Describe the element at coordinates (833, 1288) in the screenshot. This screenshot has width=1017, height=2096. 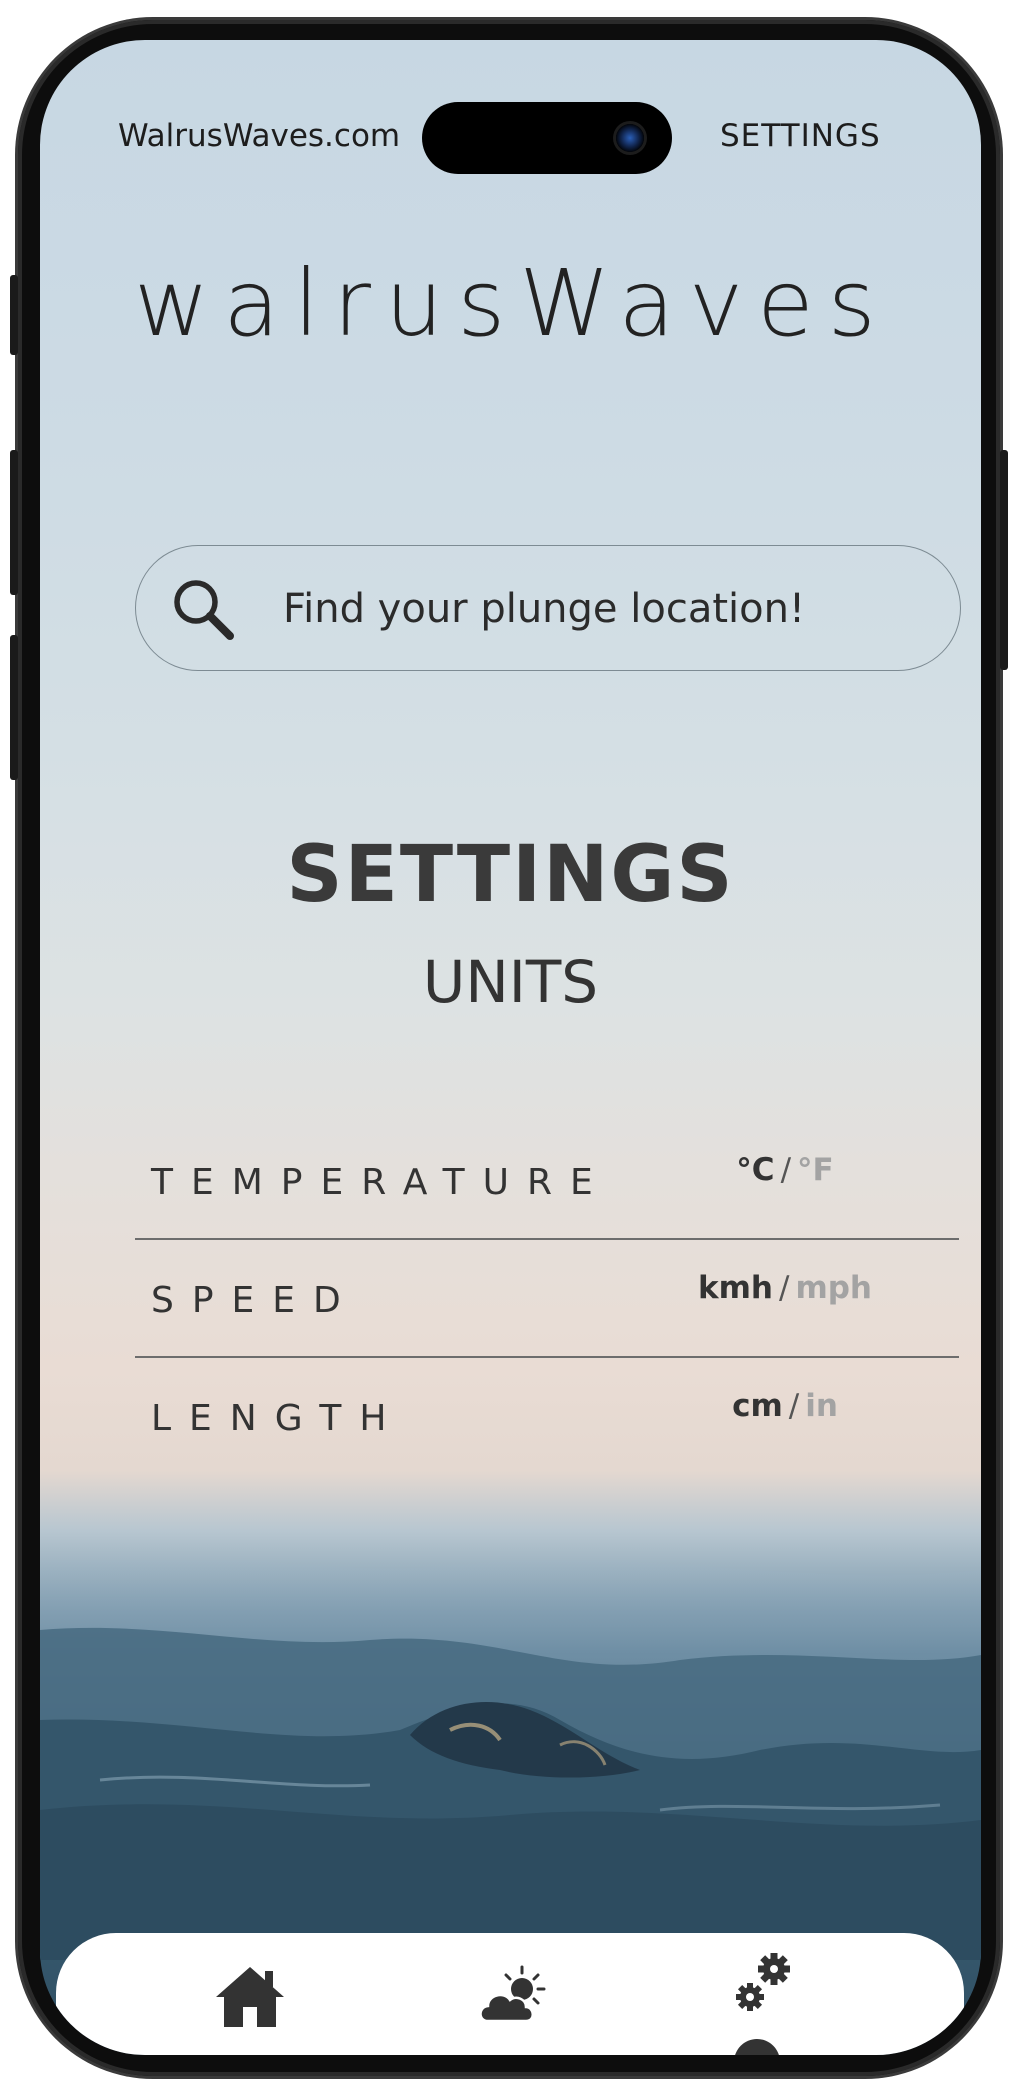
I see `unit-option-mph: mph` at that location.